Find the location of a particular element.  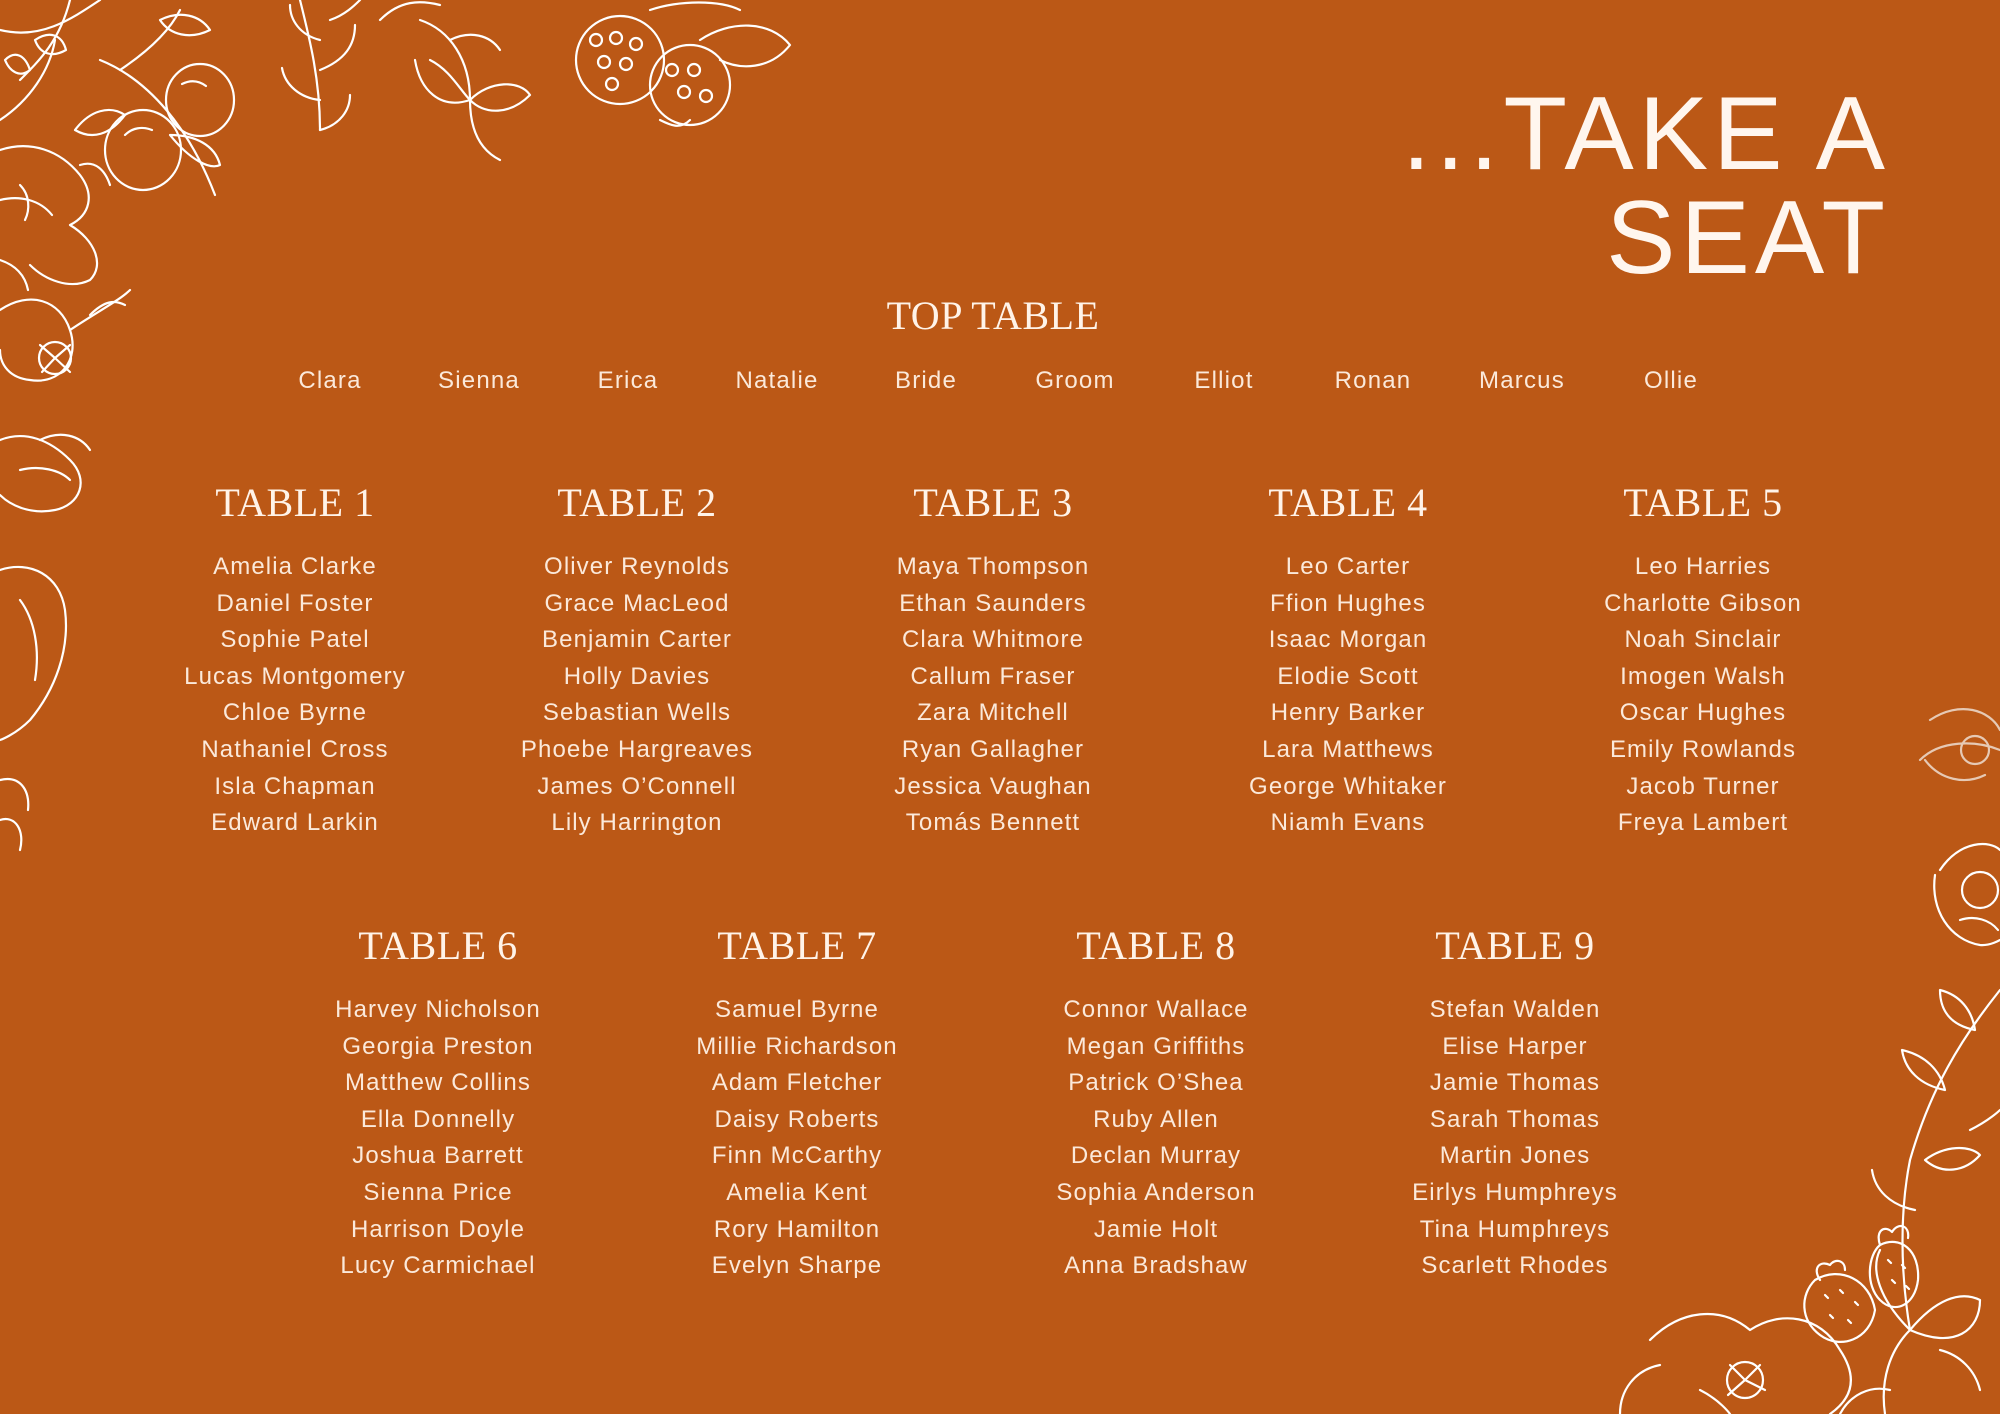

guest-name: Edward Larkin is located at coordinates (295, 823).